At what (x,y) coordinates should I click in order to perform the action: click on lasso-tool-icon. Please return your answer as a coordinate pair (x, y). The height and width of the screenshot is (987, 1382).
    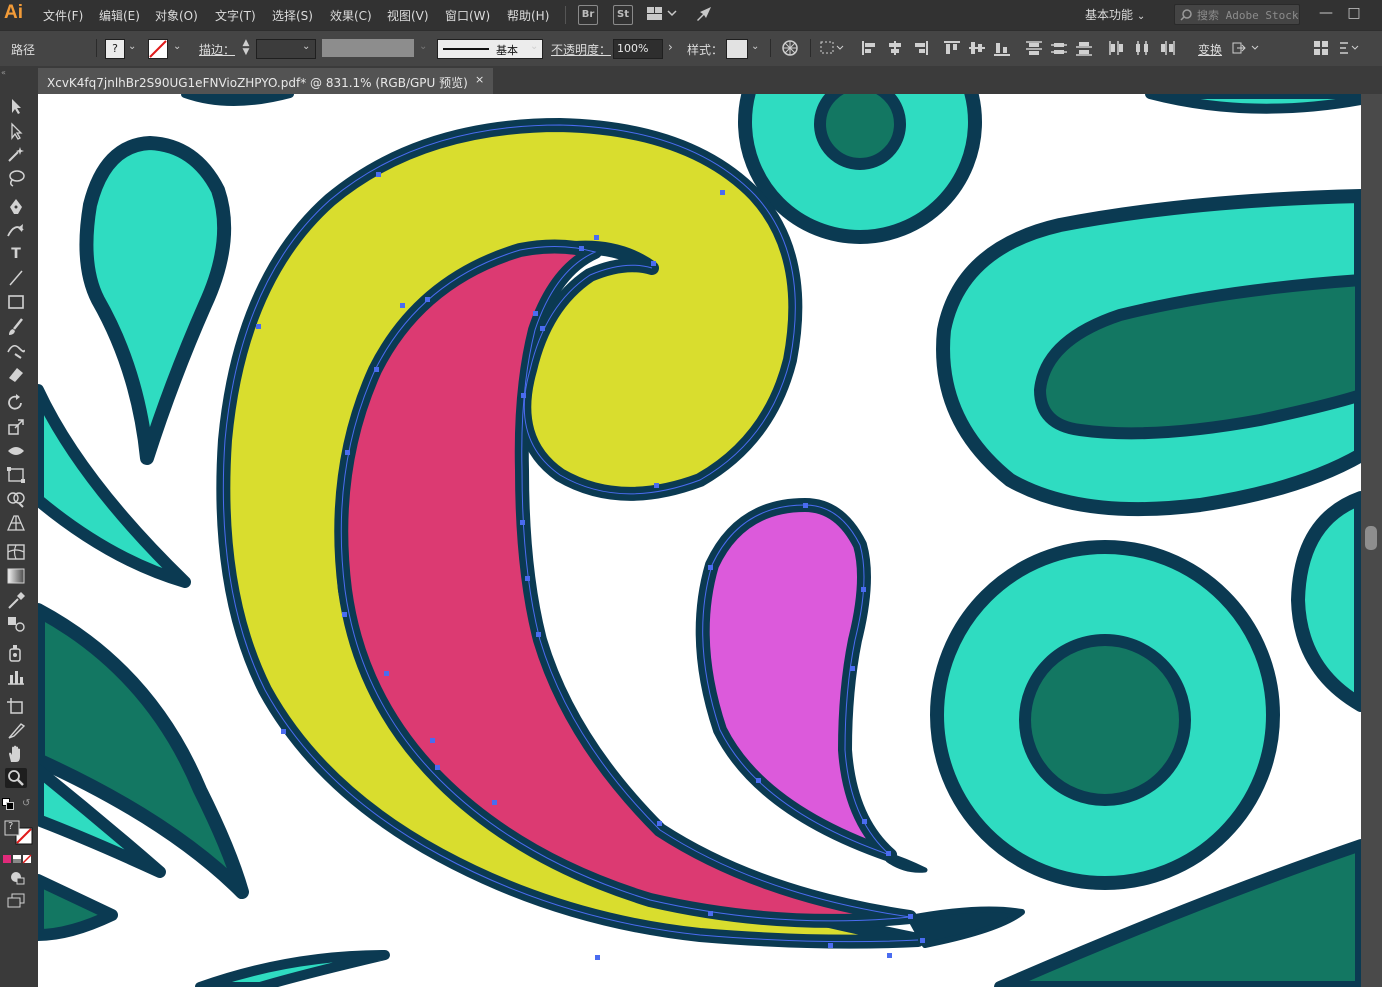
    Looking at the image, I should click on (16, 178).